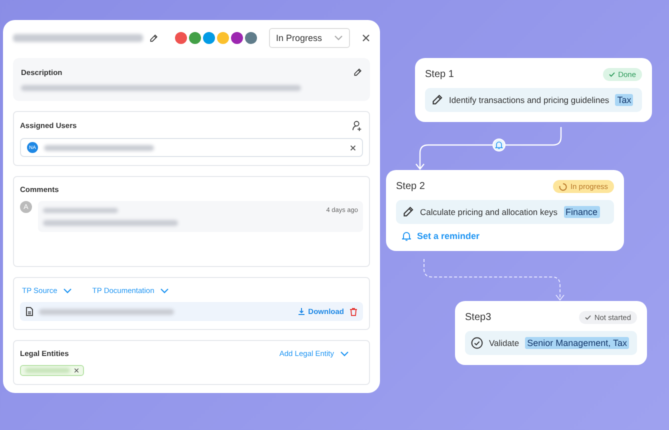 This screenshot has height=430, width=669. Describe the element at coordinates (577, 343) in the screenshot. I see `team-tag: Senior Management, Tax` at that location.